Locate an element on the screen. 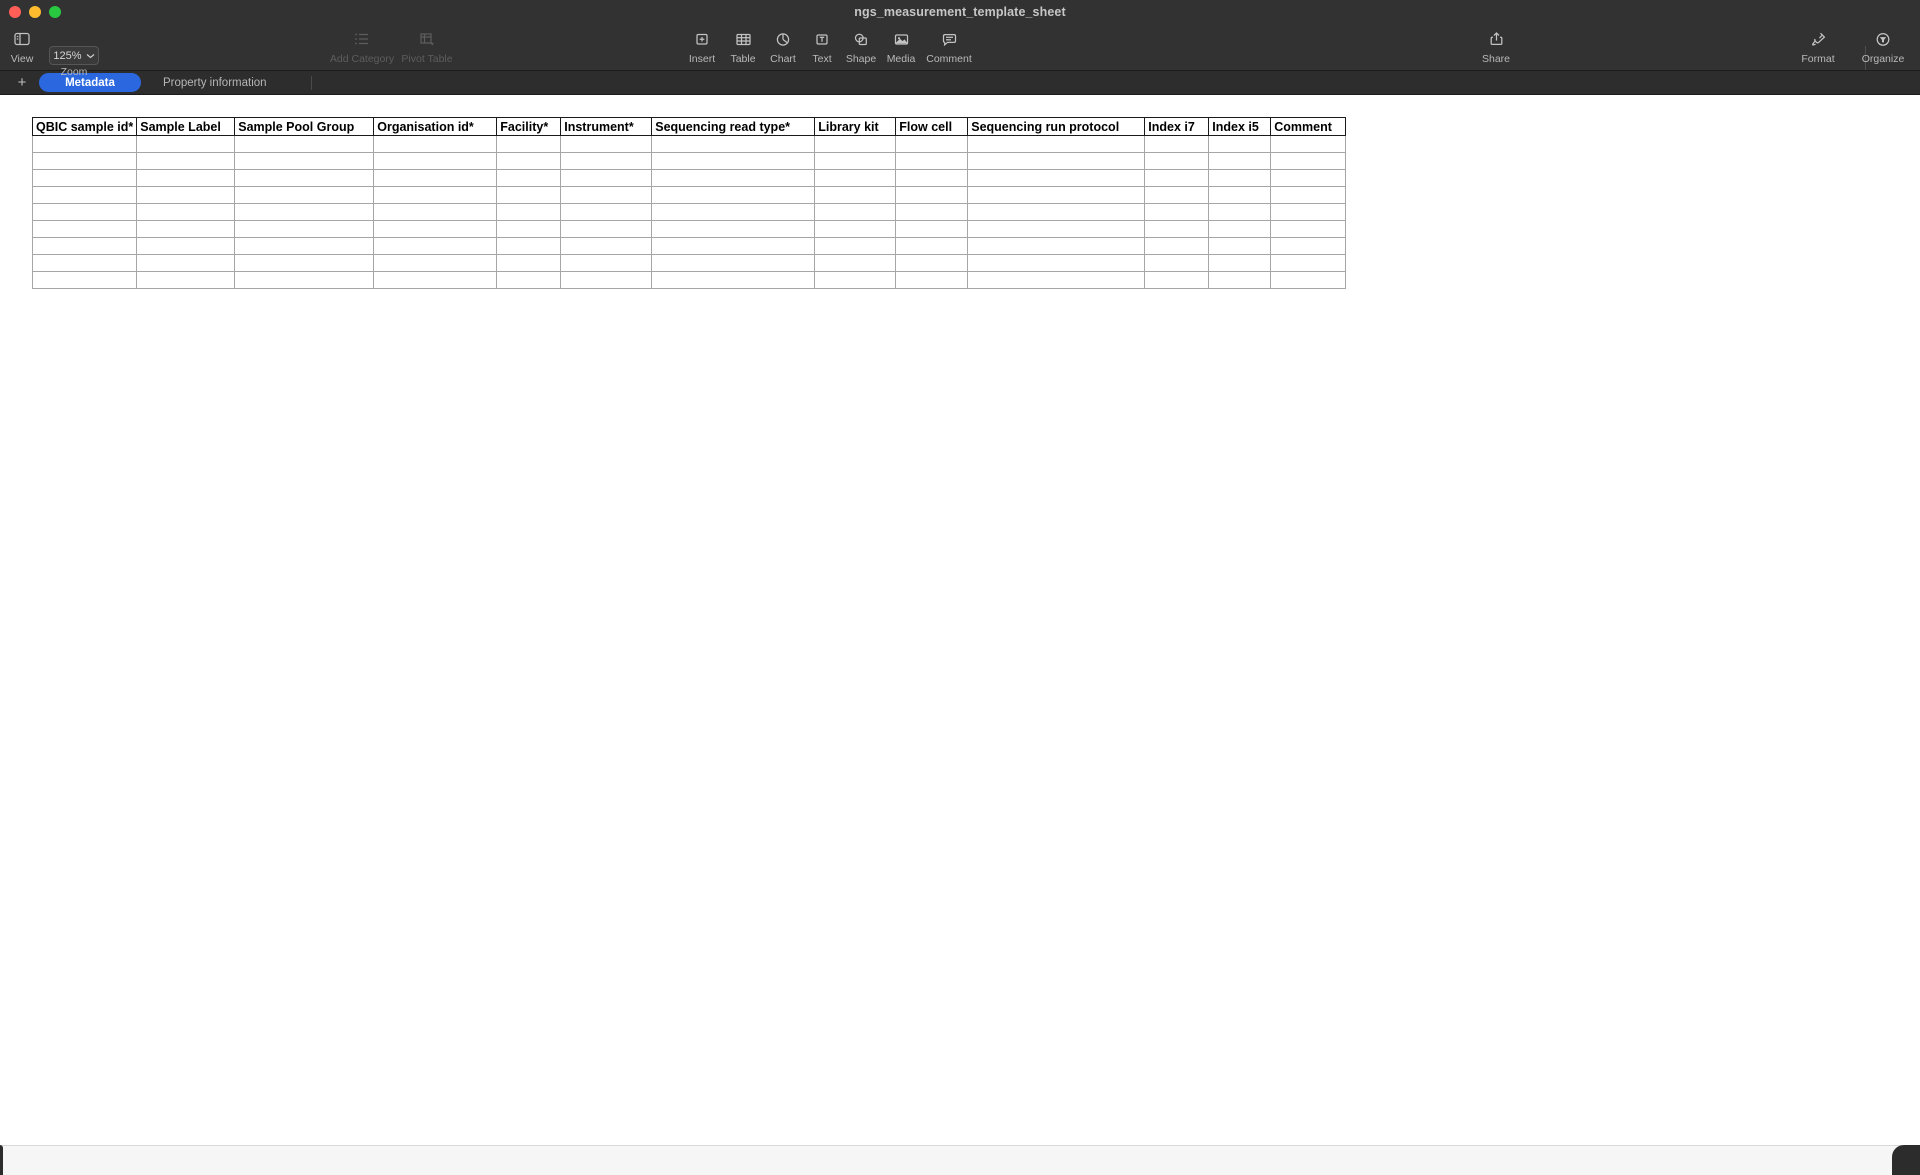 The image size is (1920, 1175). toolbar-organize-button: Organize is located at coordinates (1883, 46).